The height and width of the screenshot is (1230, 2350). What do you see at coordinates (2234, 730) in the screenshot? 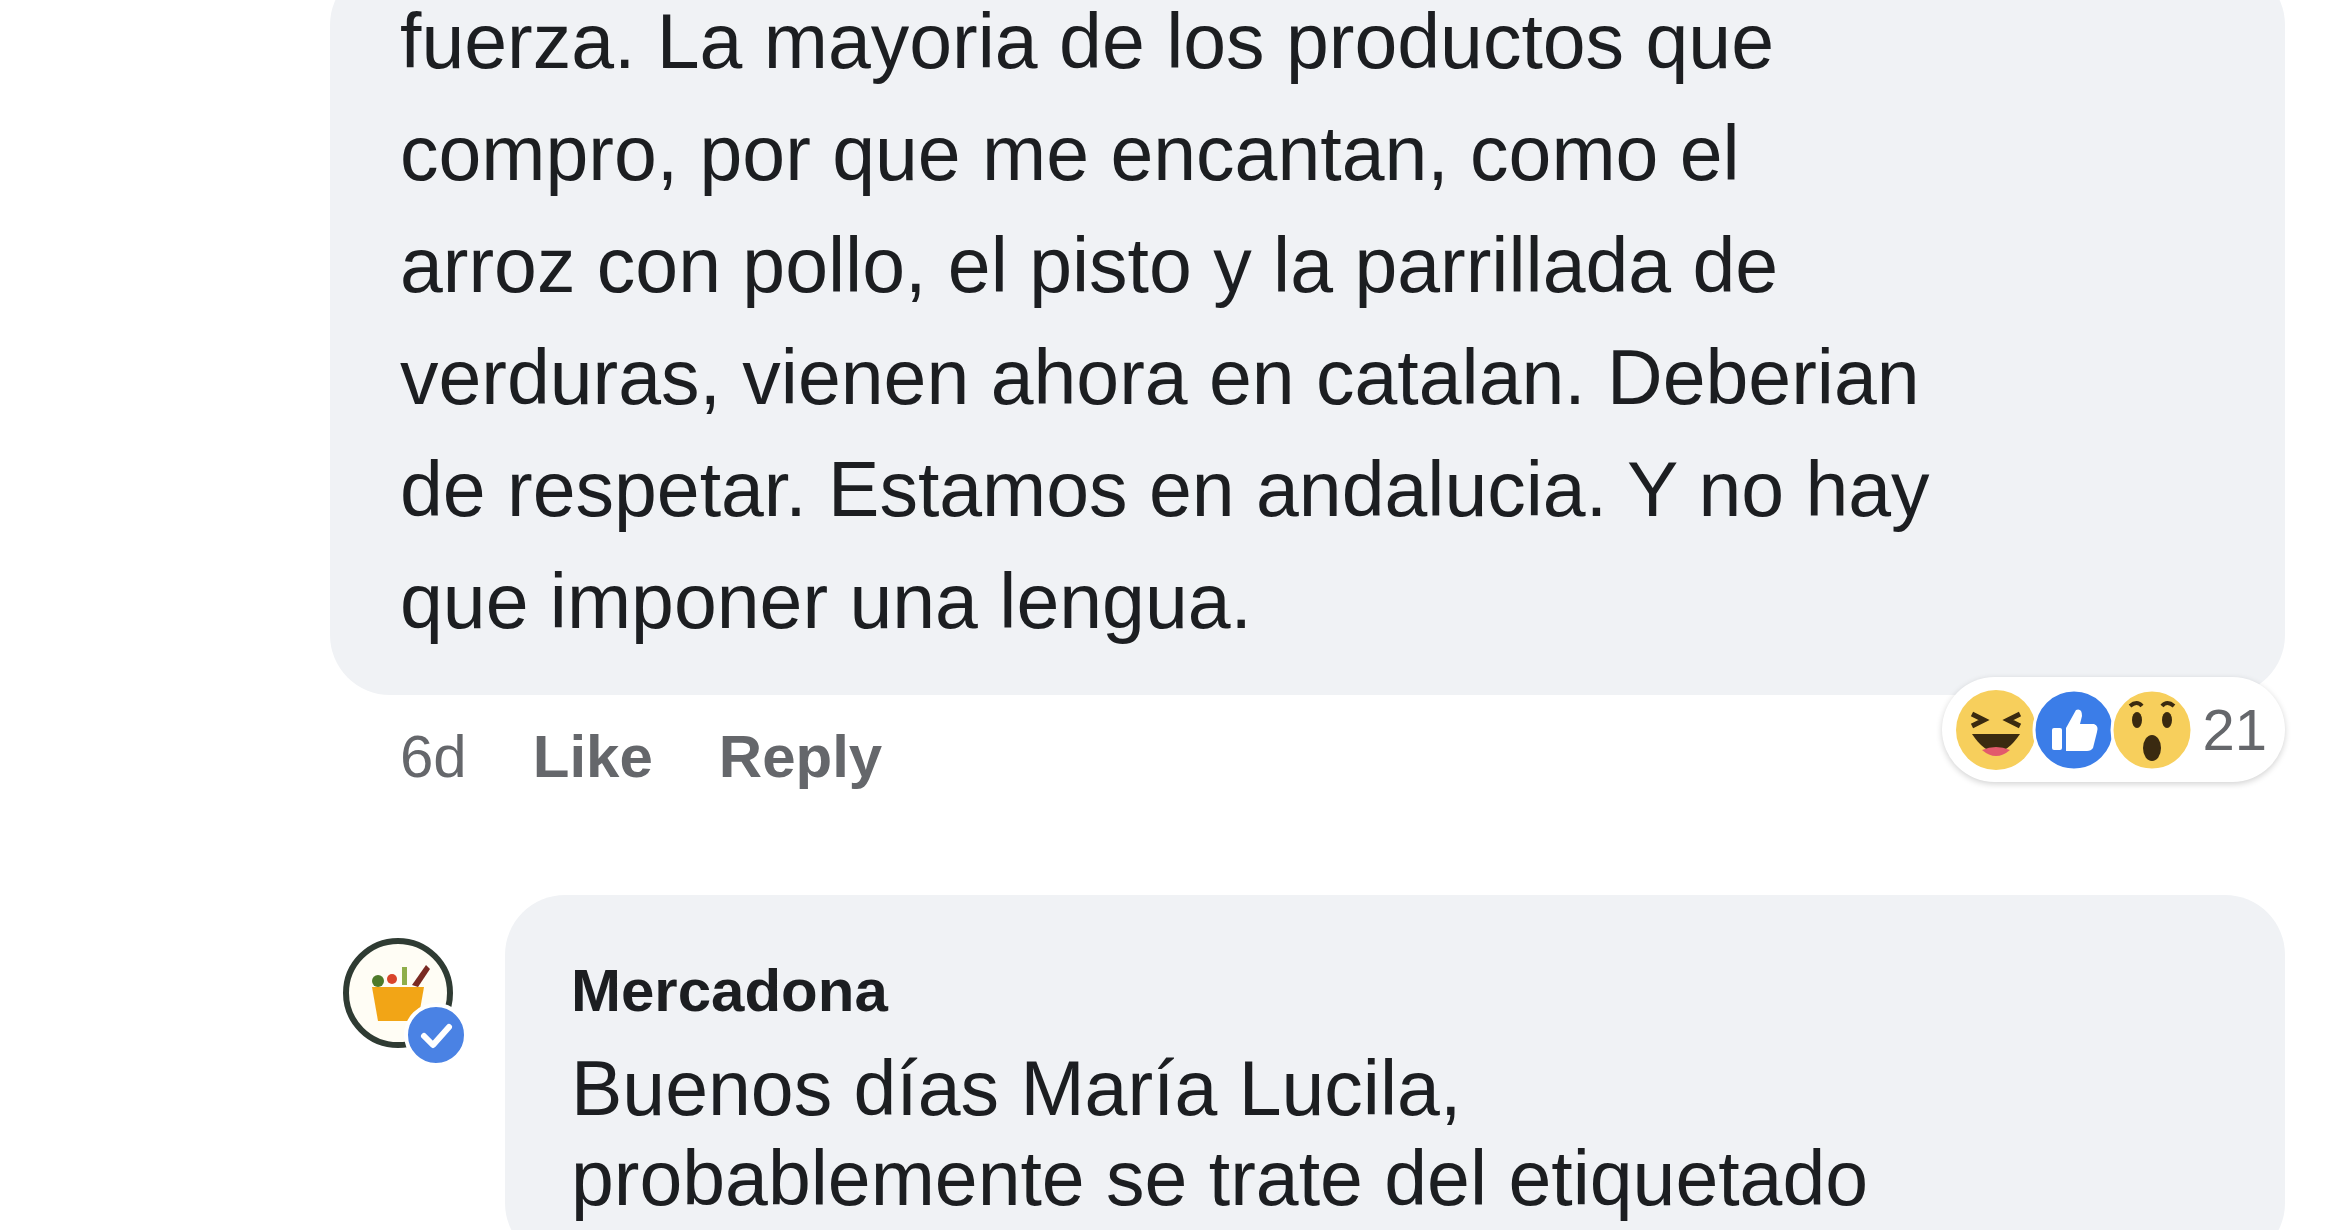
I see `reaction-count: 21` at bounding box center [2234, 730].